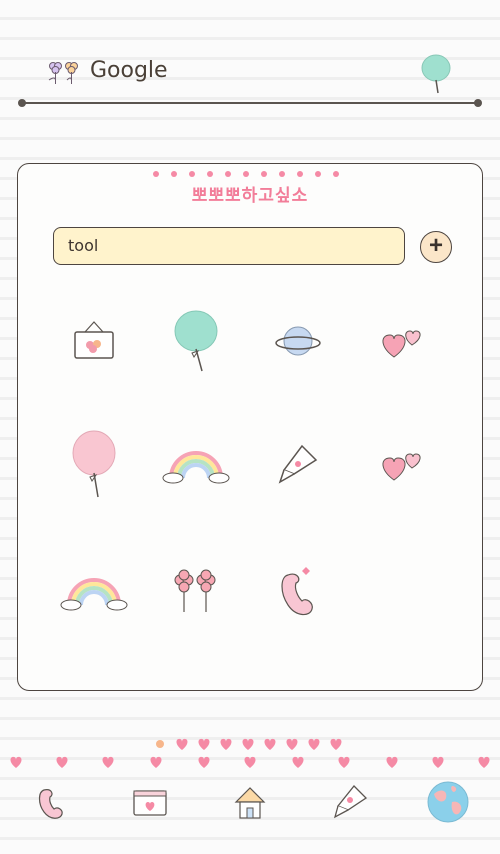 The height and width of the screenshot is (854, 500). What do you see at coordinates (196, 591) in the screenshot?
I see `flowers-icon` at bounding box center [196, 591].